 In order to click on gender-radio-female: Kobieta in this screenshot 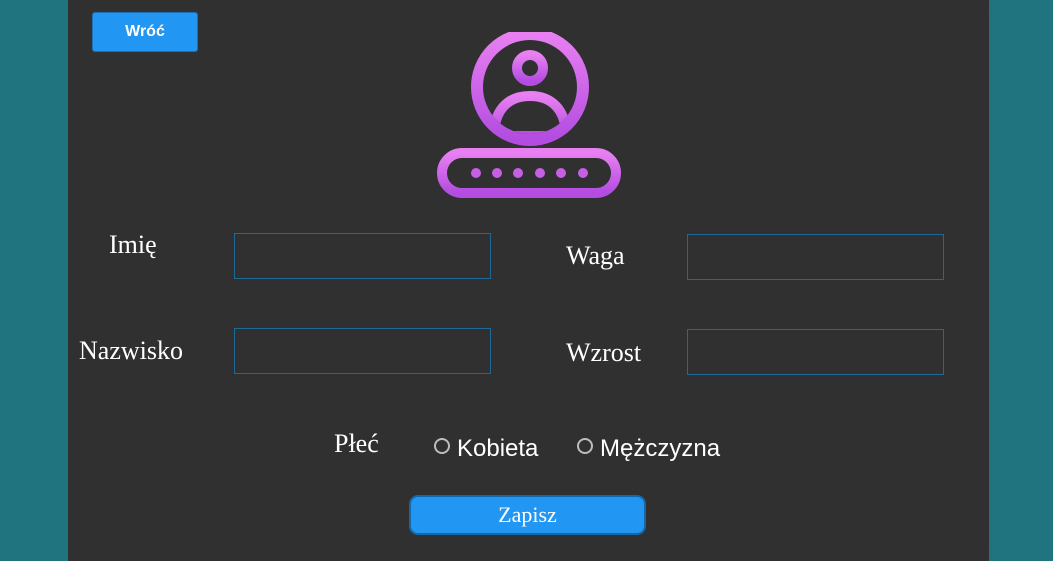, I will do `click(486, 449)`.